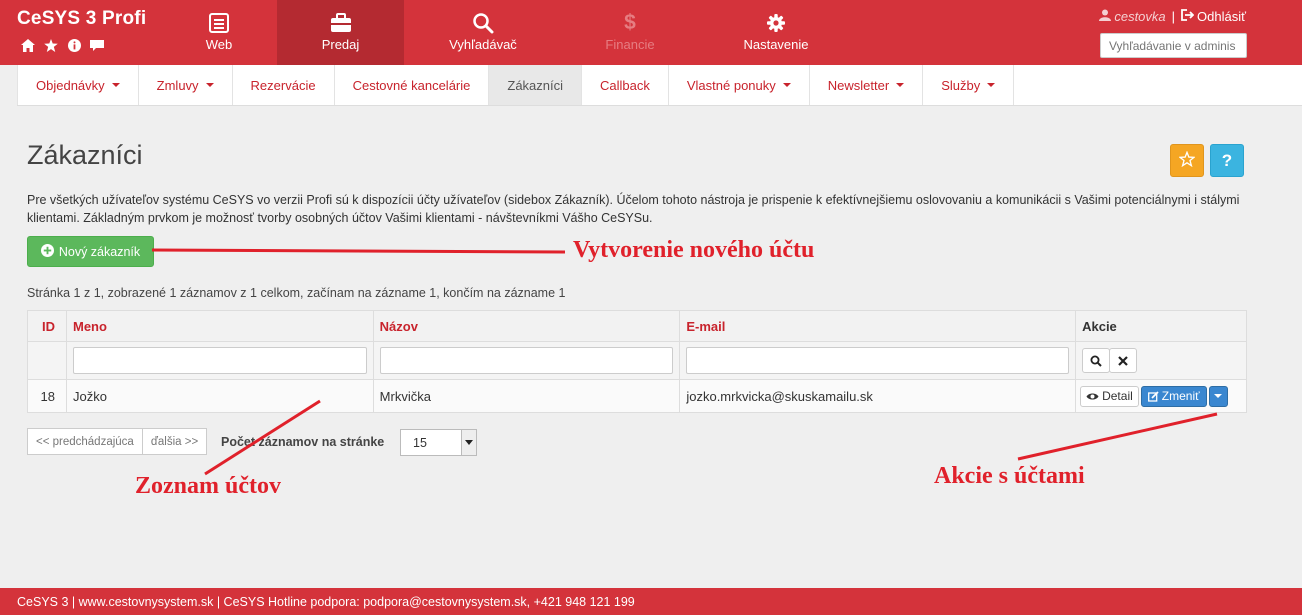 The image size is (1302, 615). Describe the element at coordinates (630, 44) in the screenshot. I see `nav-financie-label: Financie` at that location.